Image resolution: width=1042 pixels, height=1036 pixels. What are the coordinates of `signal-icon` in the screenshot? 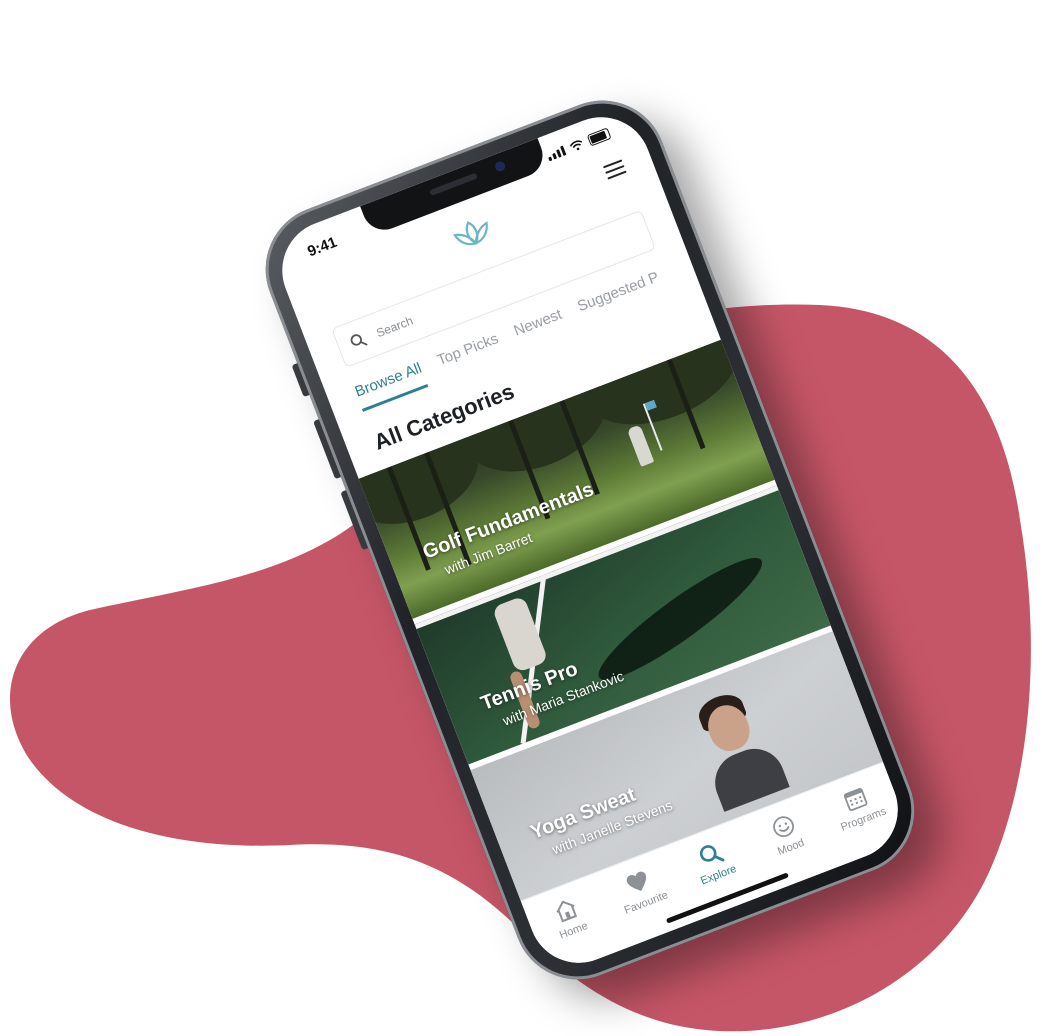 It's located at (556, 153).